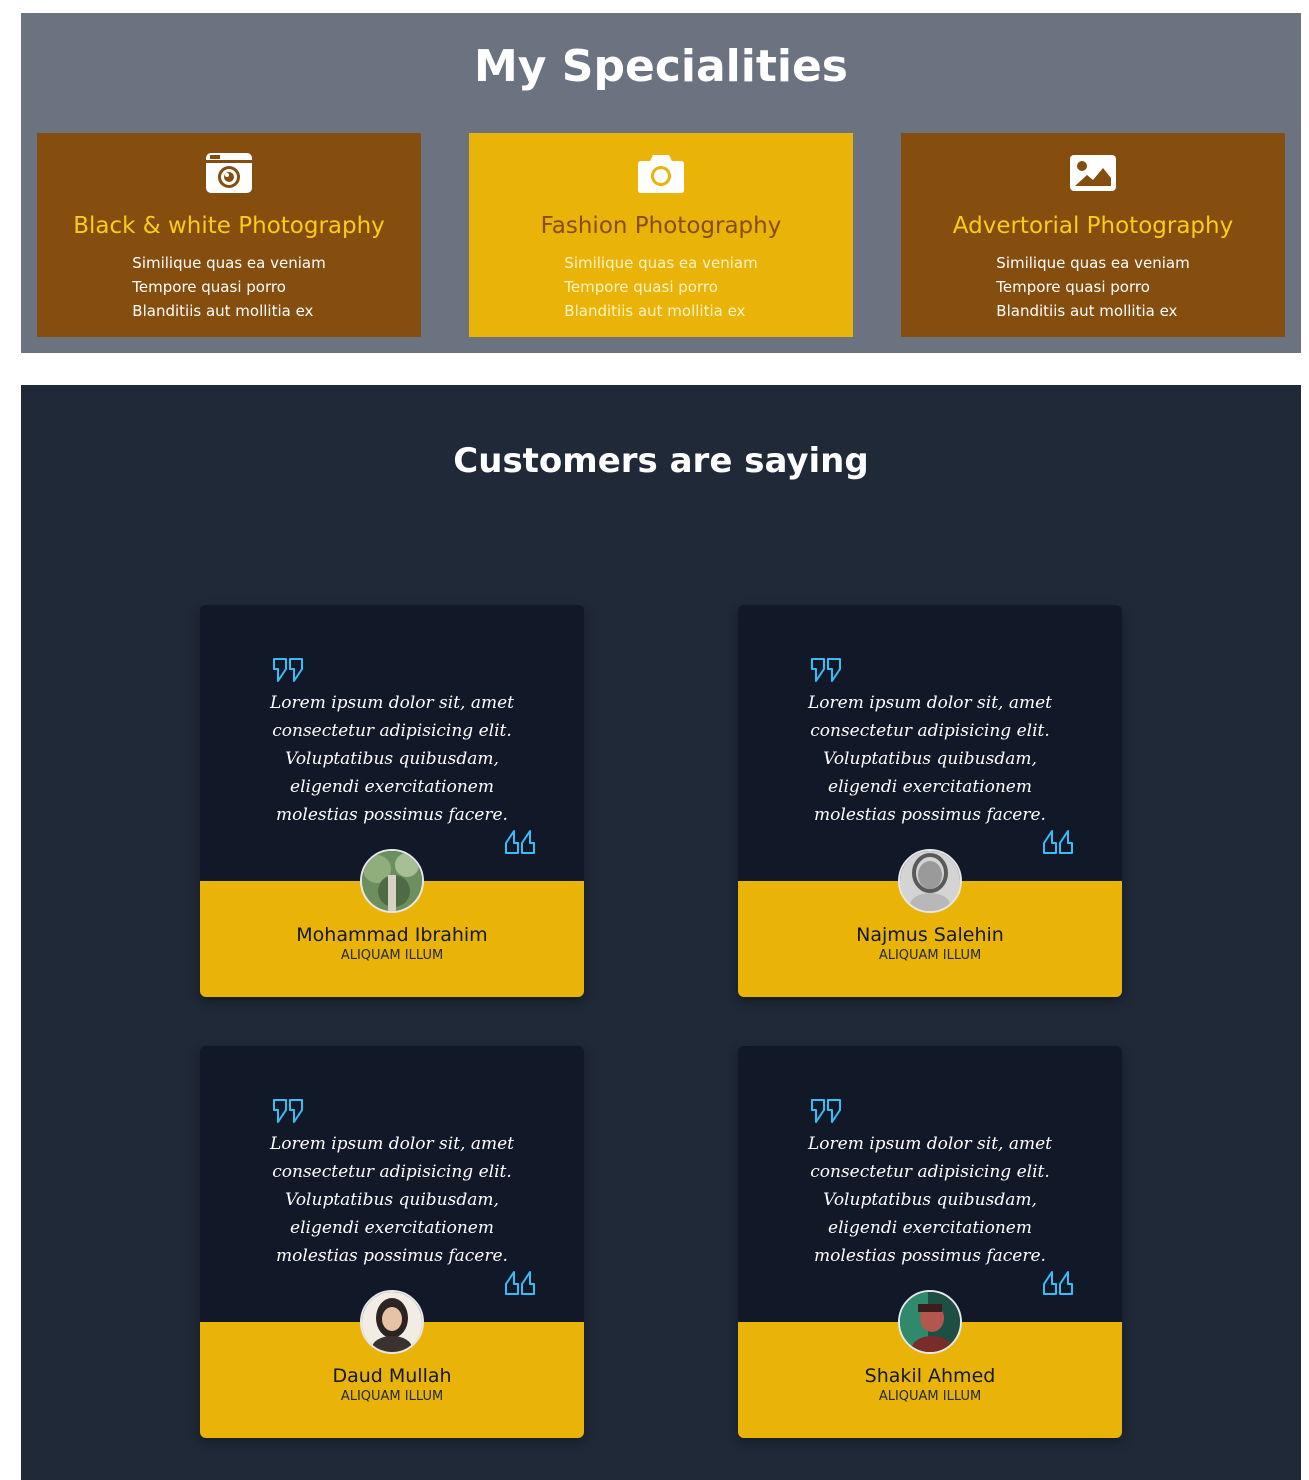  What do you see at coordinates (661, 226) in the screenshot?
I see `speciality-title: Fashion Photography` at bounding box center [661, 226].